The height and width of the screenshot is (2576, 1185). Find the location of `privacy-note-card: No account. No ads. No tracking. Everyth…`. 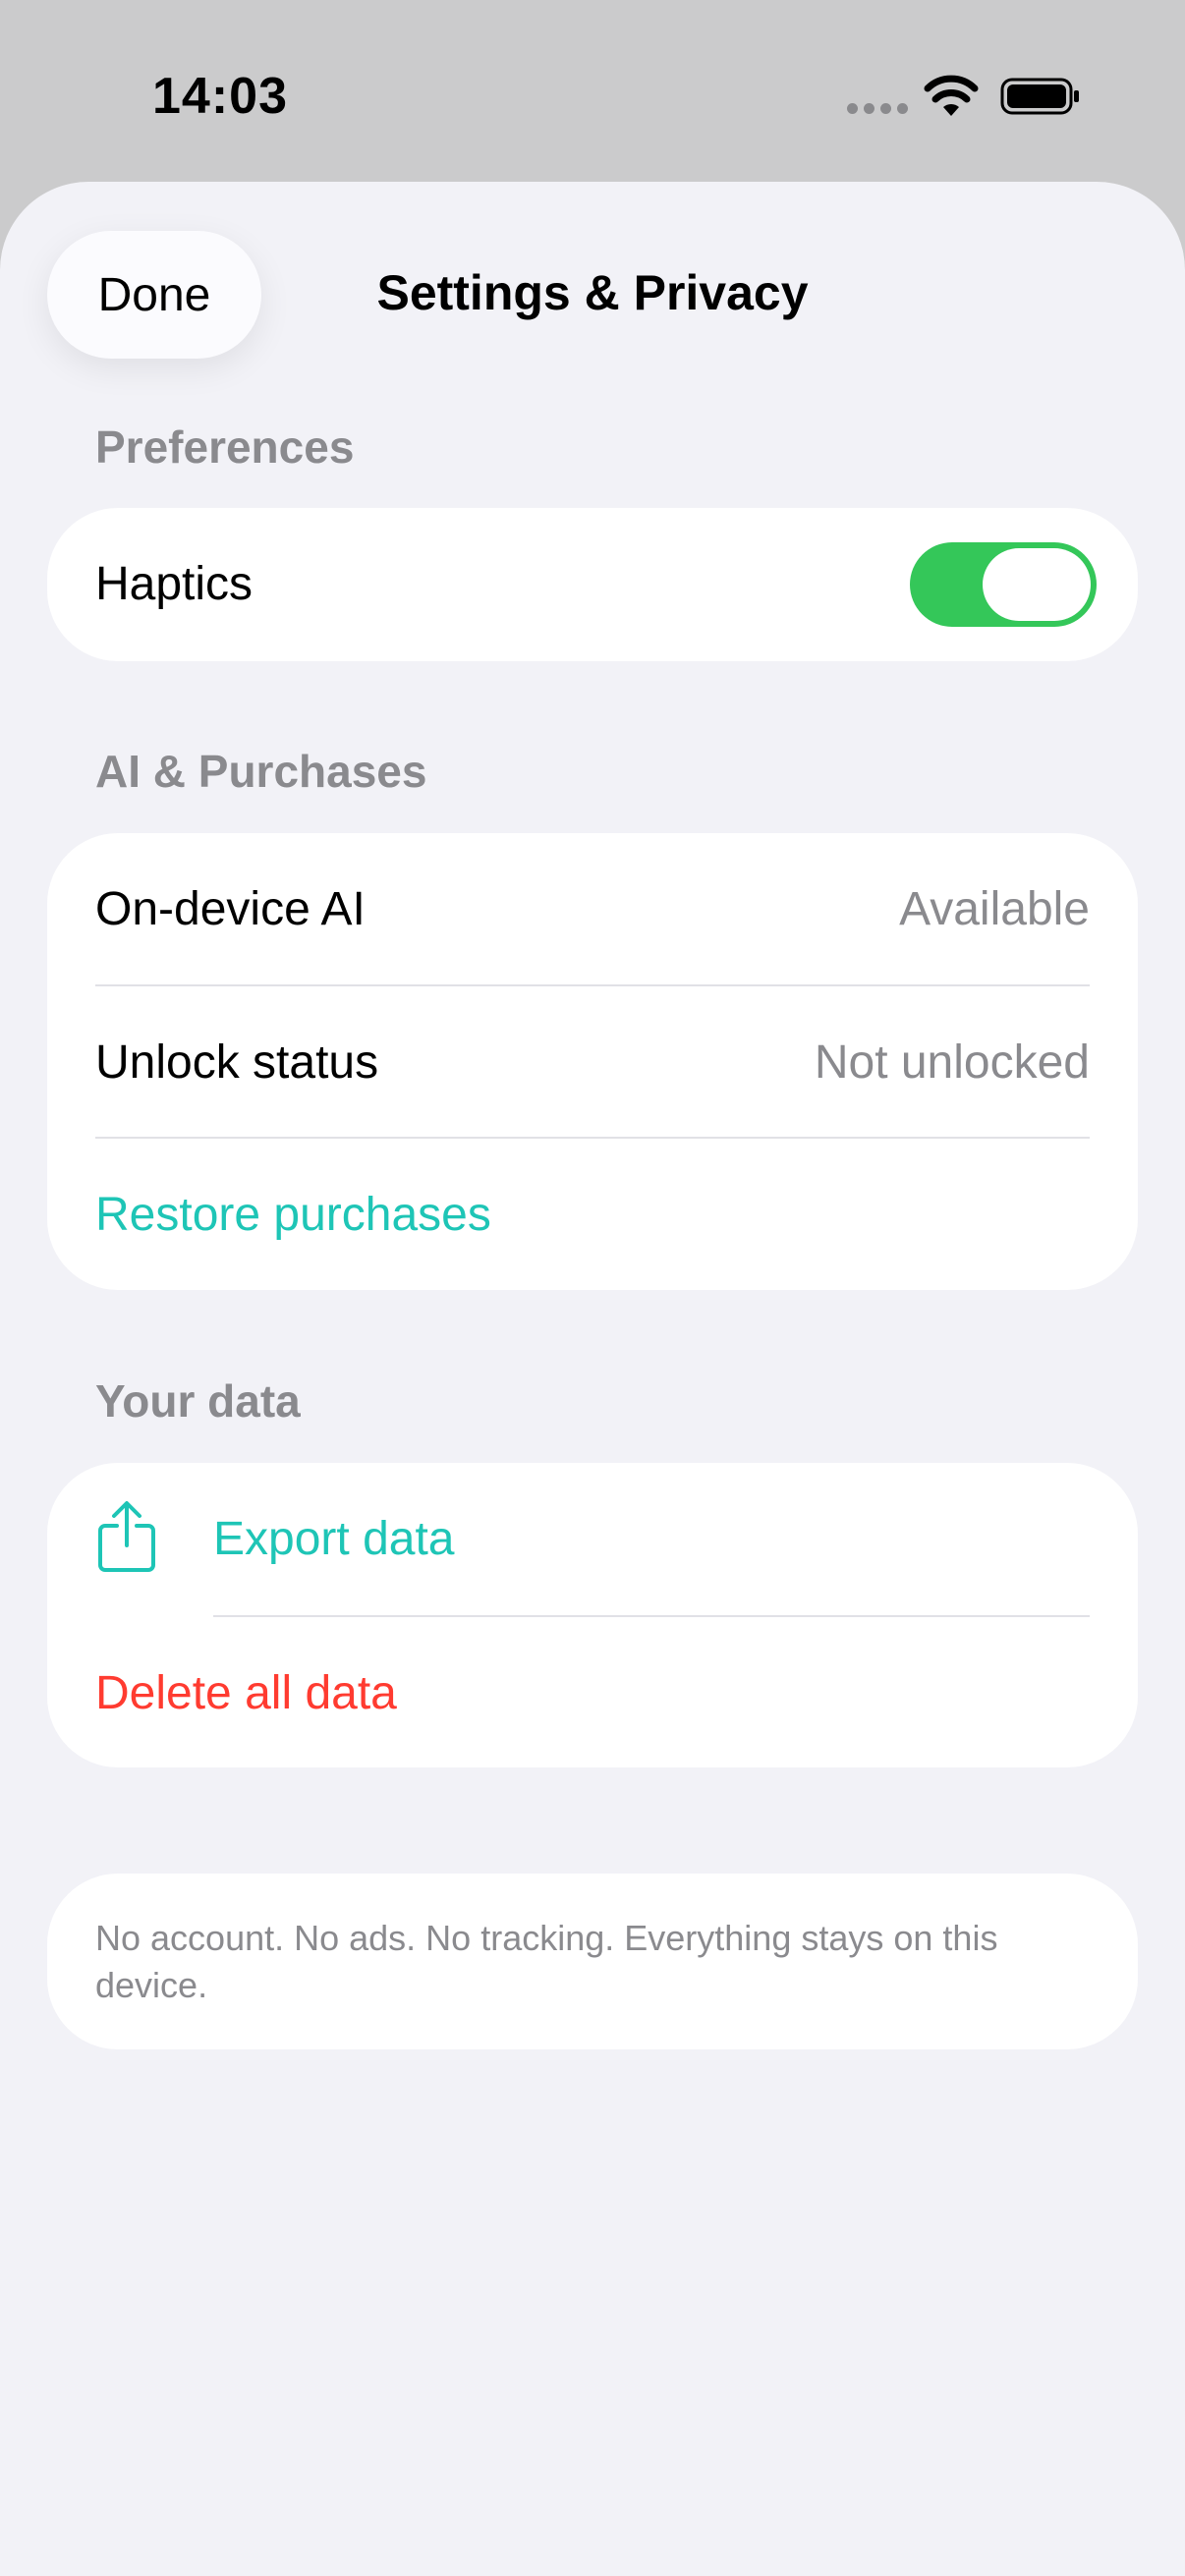

privacy-note-card: No account. No ads. No tracking. Everyth… is located at coordinates (592, 1961).